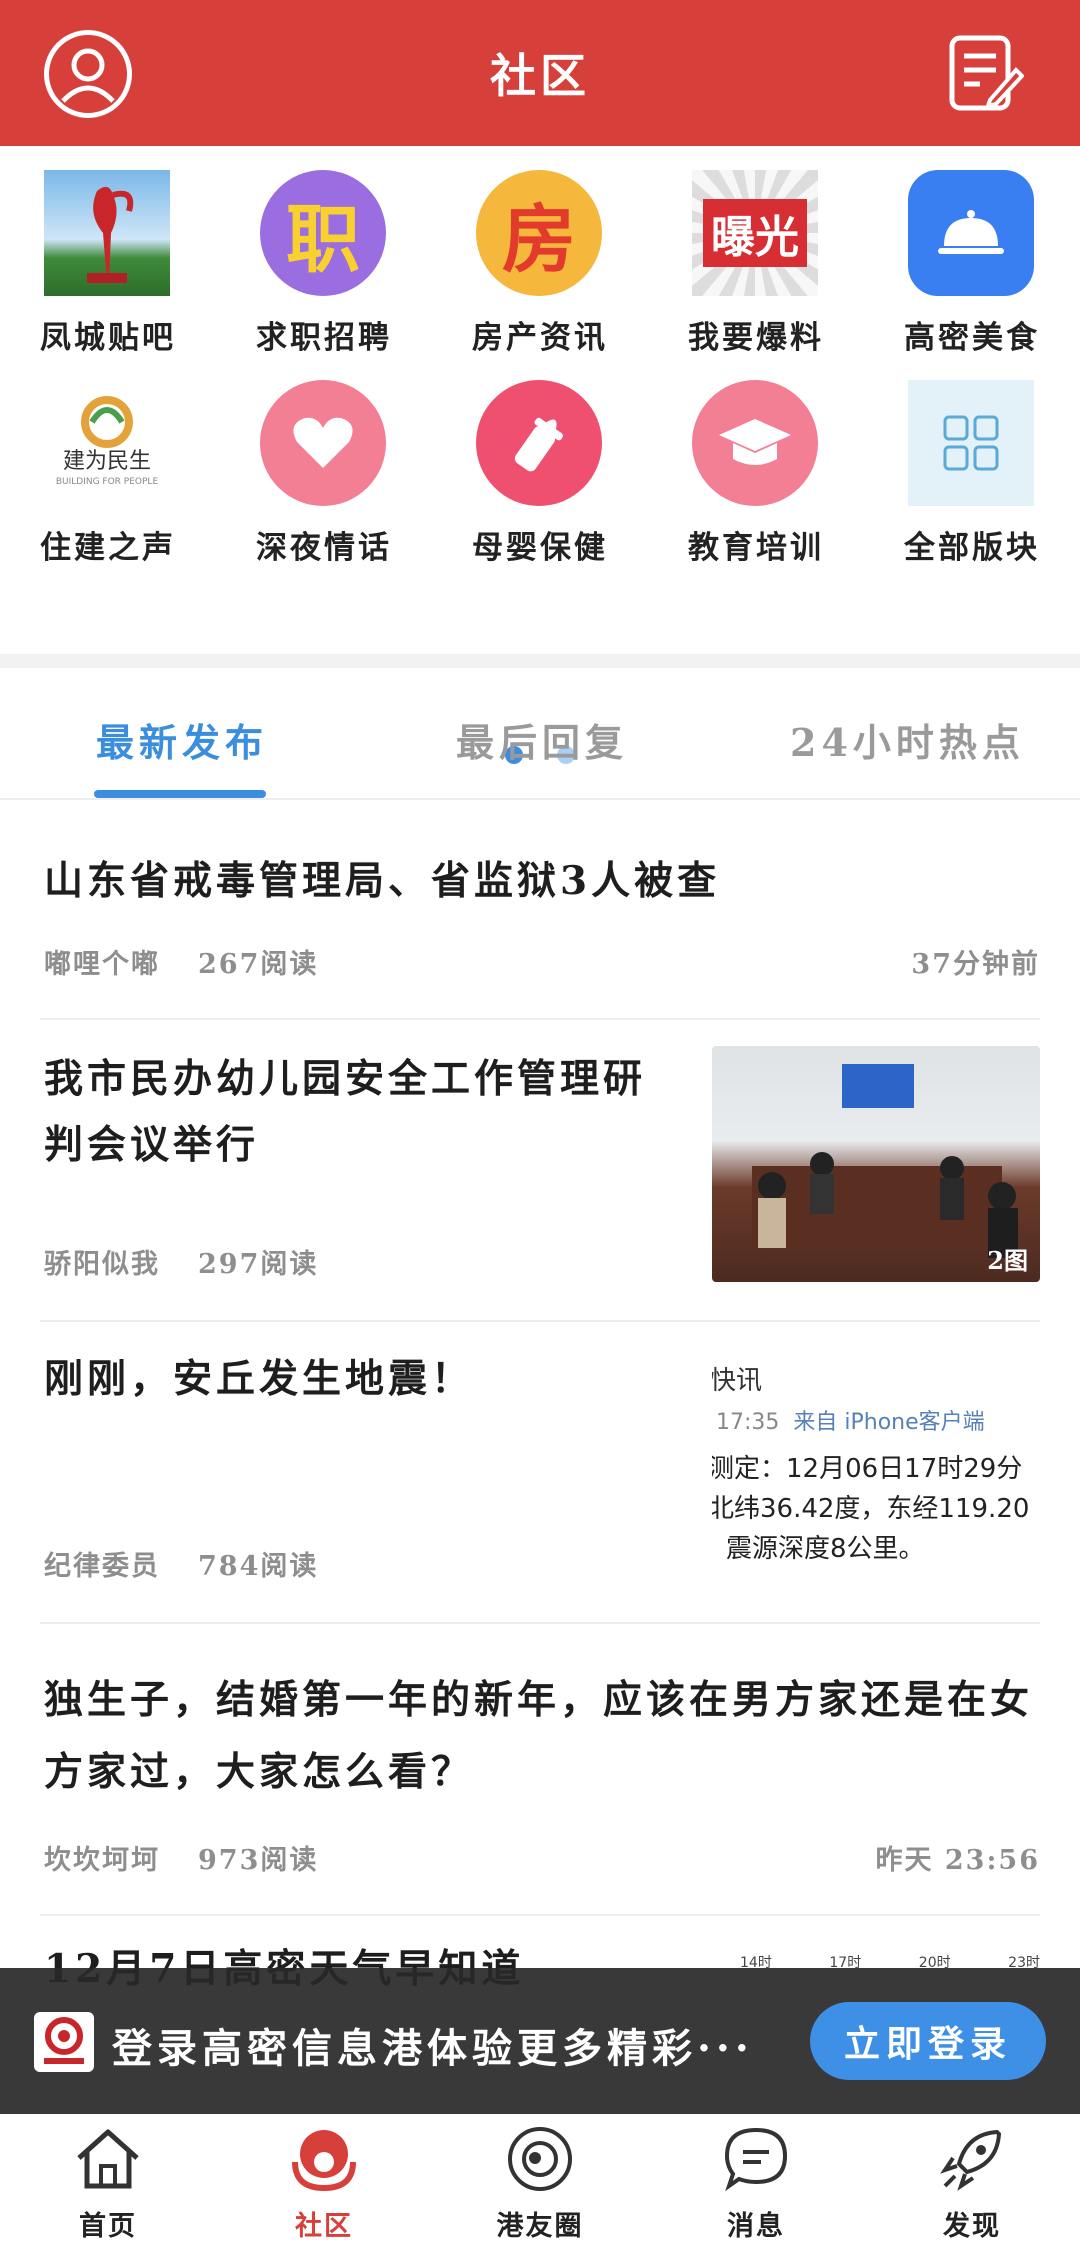 The width and height of the screenshot is (1080, 2247). Describe the element at coordinates (756, 548) in the screenshot. I see `category-label: 教育培训` at that location.